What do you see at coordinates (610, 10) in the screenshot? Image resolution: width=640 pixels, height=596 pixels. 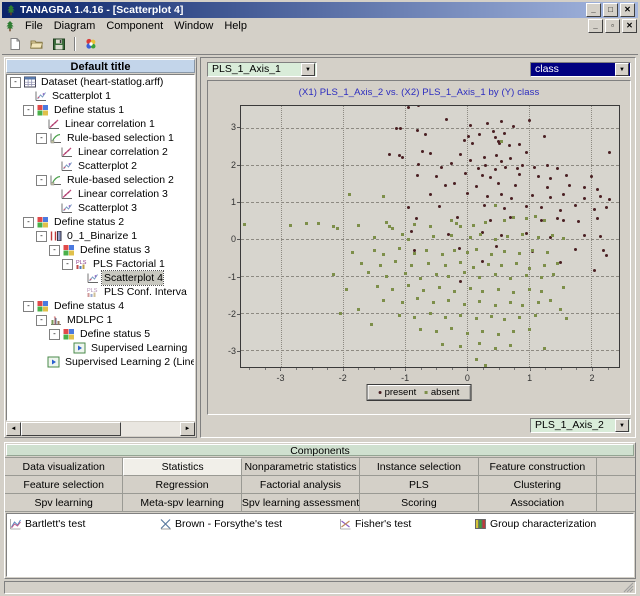 I see `maximize-button: □` at bounding box center [610, 10].